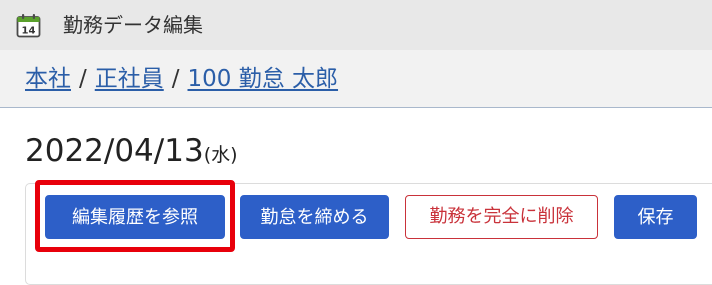  Describe the element at coordinates (133, 25) in the screenshot. I see `window-title: 勤務データ編集` at that location.